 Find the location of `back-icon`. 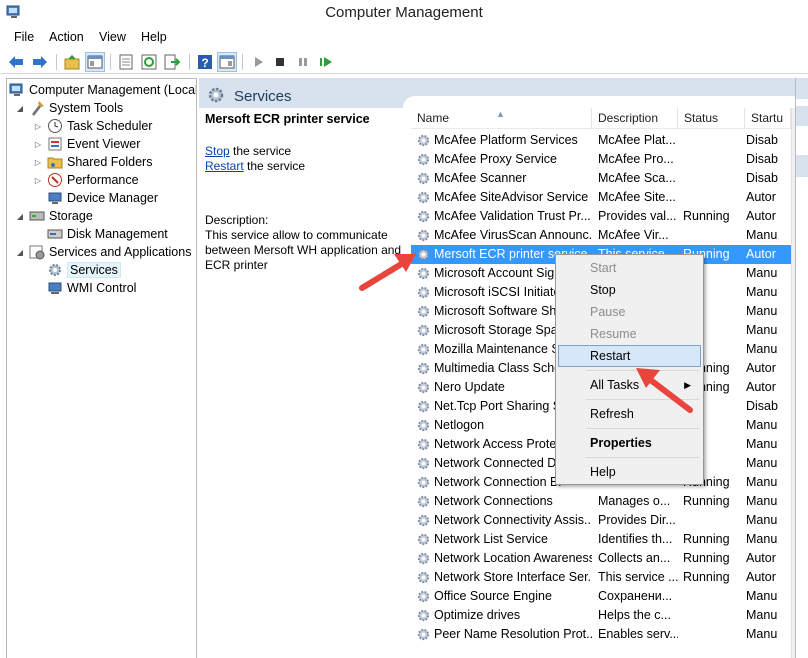

back-icon is located at coordinates (16, 62).